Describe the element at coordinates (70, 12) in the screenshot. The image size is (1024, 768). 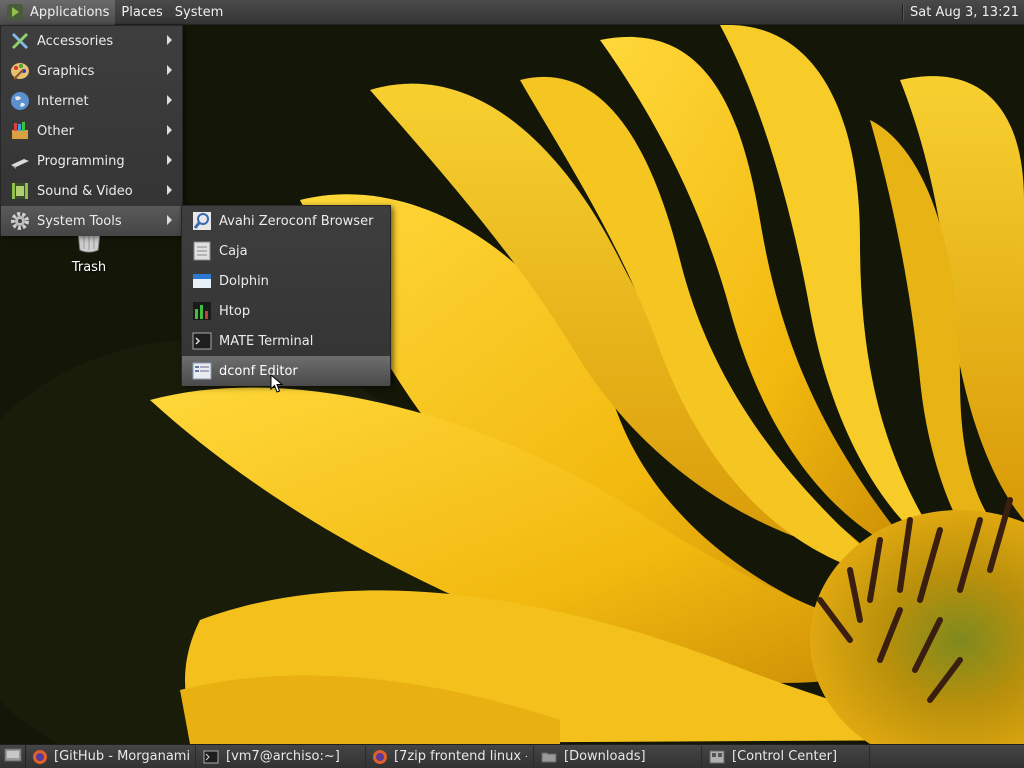
I see `applications-menu-label: Applications` at that location.